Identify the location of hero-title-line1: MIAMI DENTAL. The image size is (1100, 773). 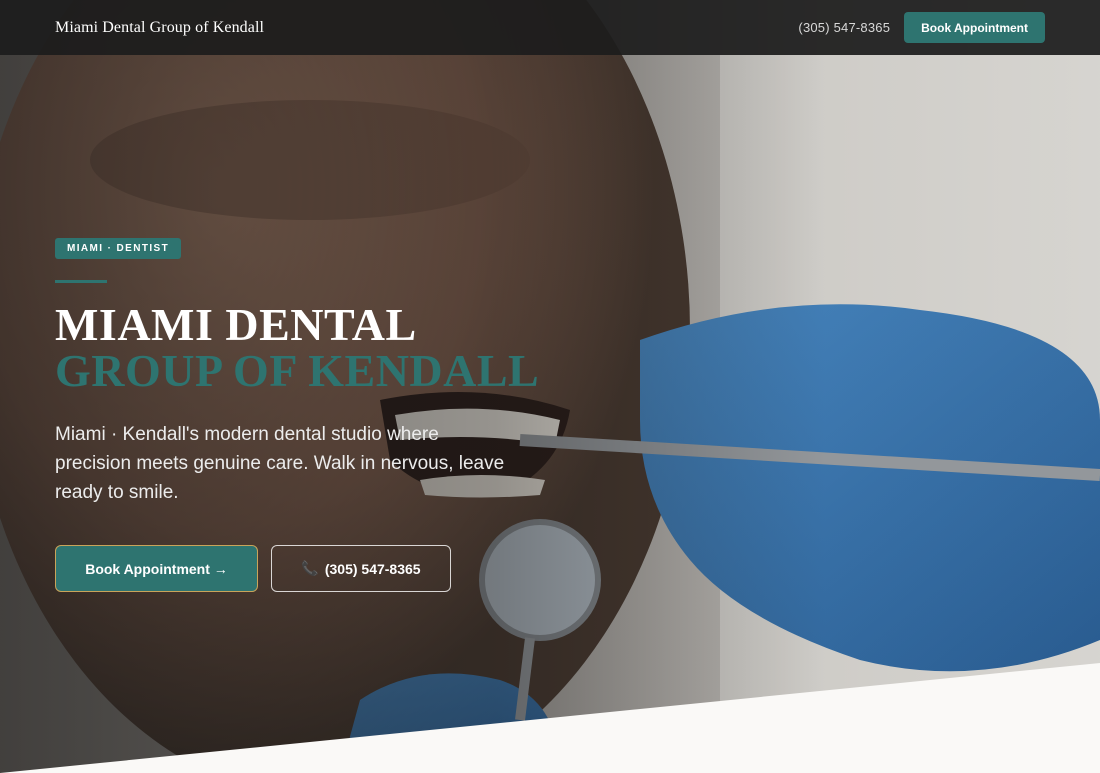
(236, 324).